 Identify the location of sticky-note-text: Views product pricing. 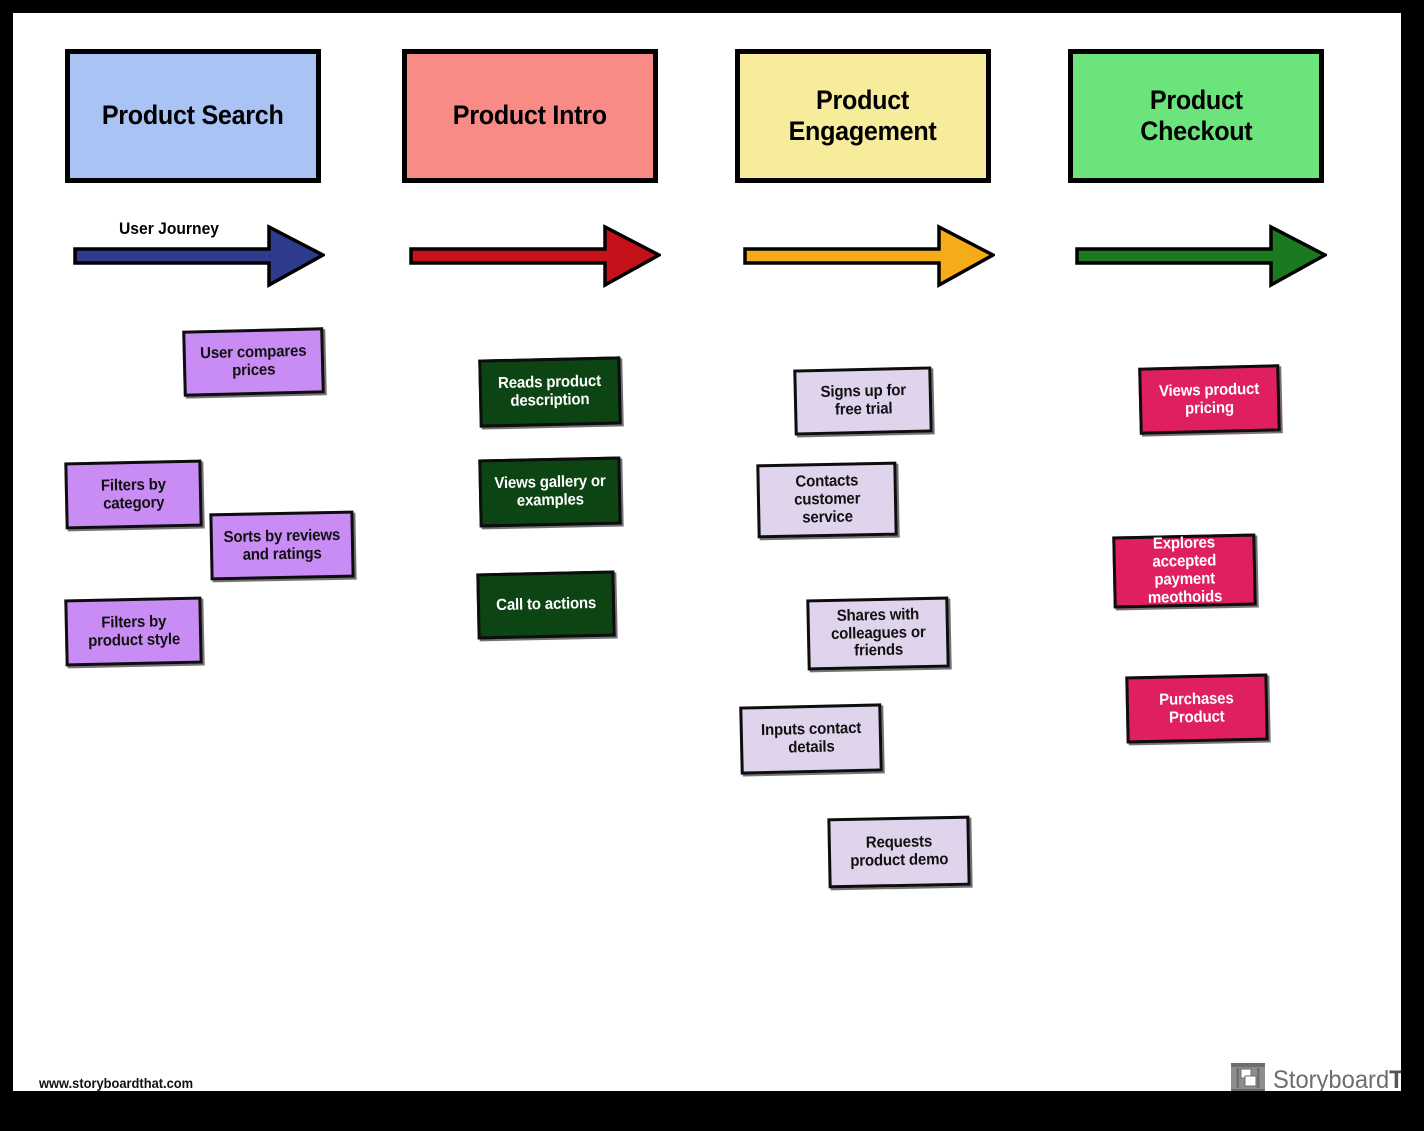
(1209, 399).